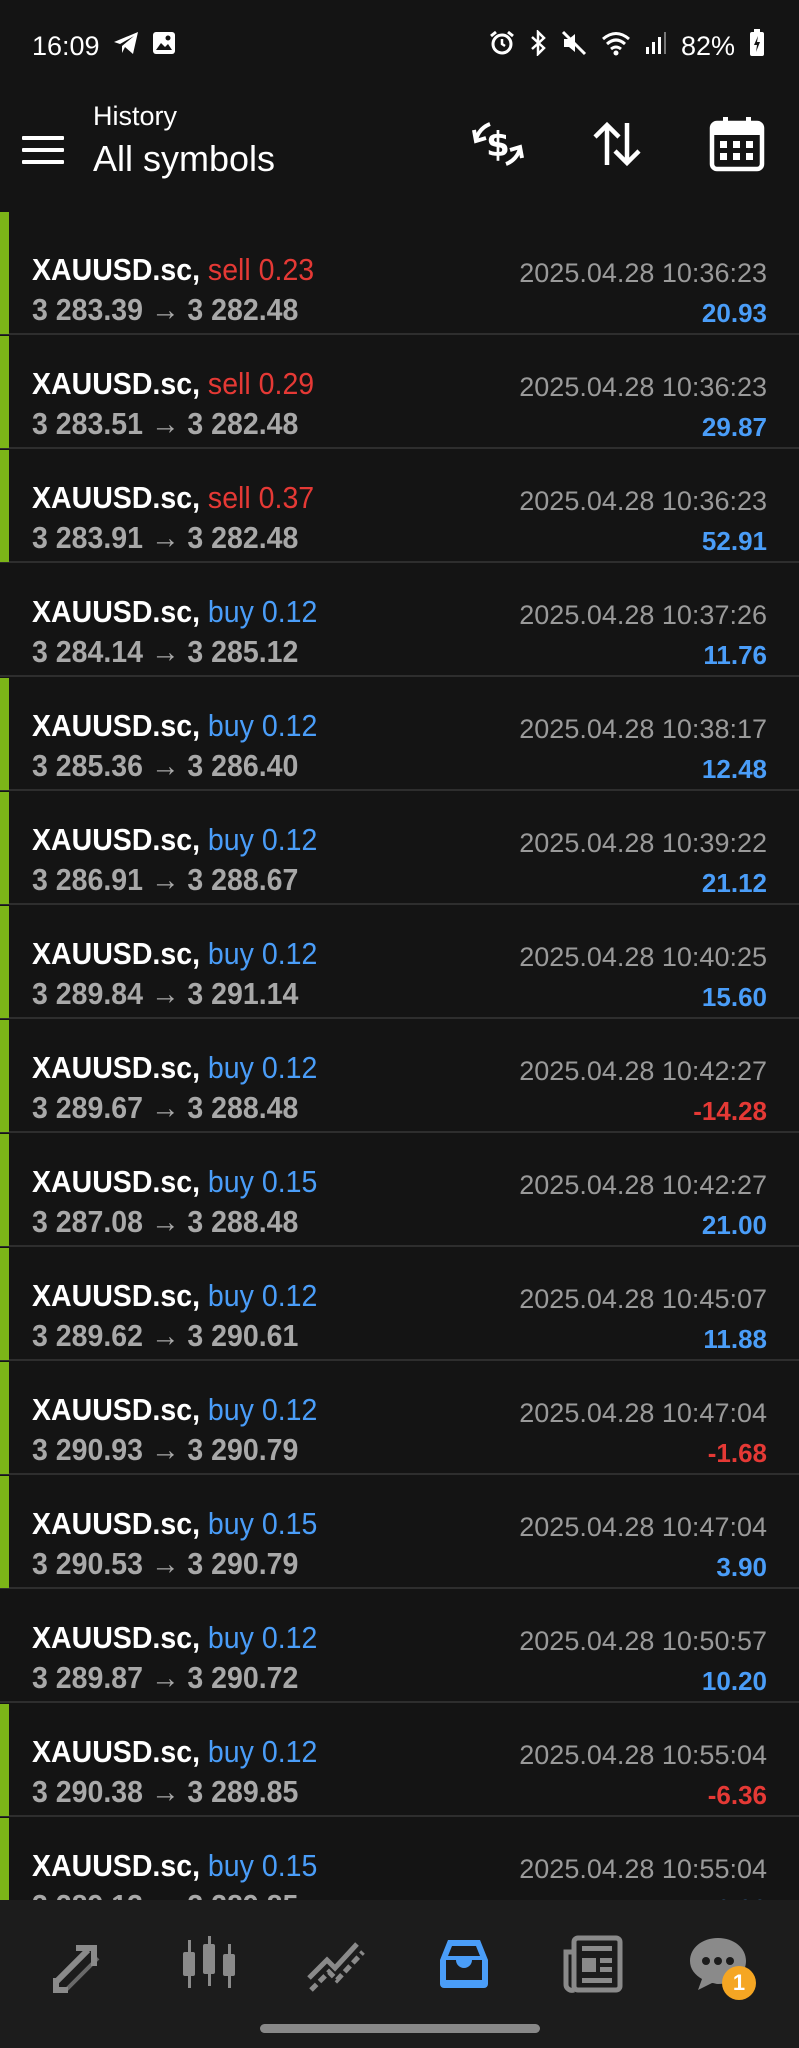 The image size is (799, 2048). Describe the element at coordinates (592, 1964) in the screenshot. I see `news-icon` at that location.